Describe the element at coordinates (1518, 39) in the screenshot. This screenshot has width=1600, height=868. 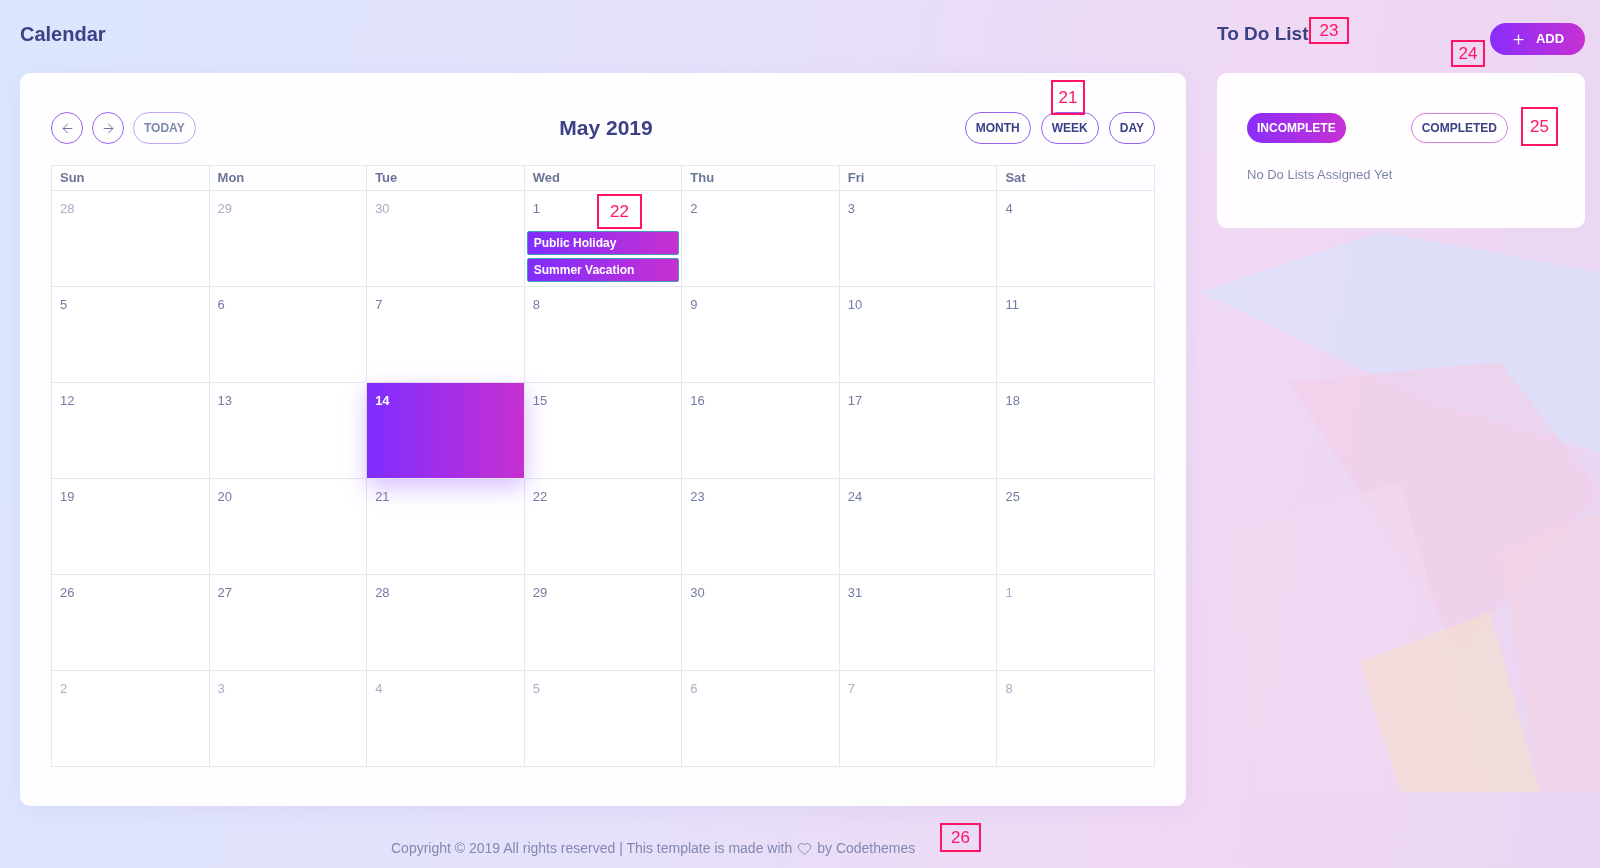
I see `plus-icon` at that location.